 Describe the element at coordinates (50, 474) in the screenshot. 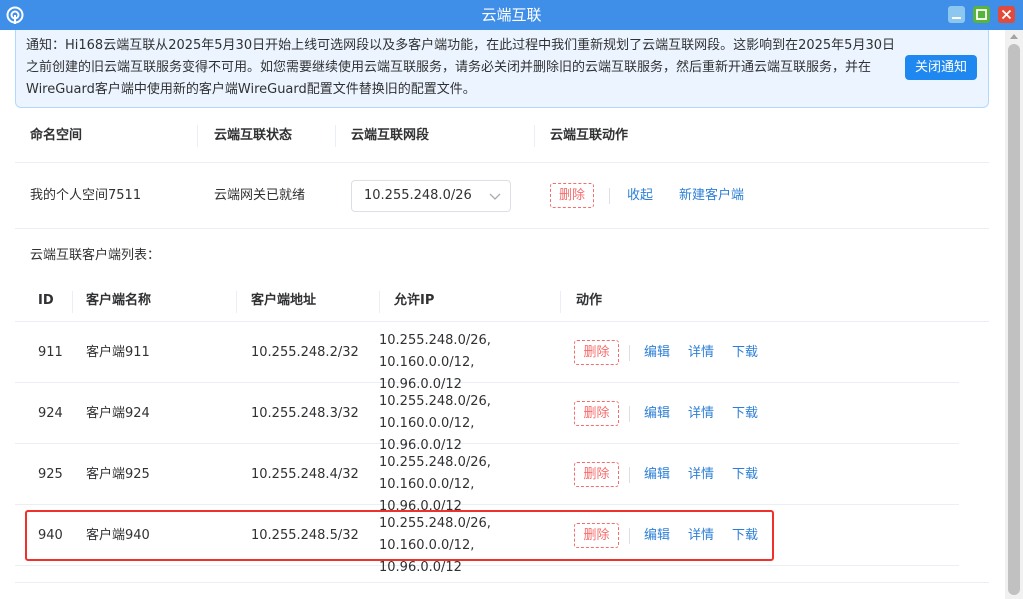

I see `client-id: 925` at that location.